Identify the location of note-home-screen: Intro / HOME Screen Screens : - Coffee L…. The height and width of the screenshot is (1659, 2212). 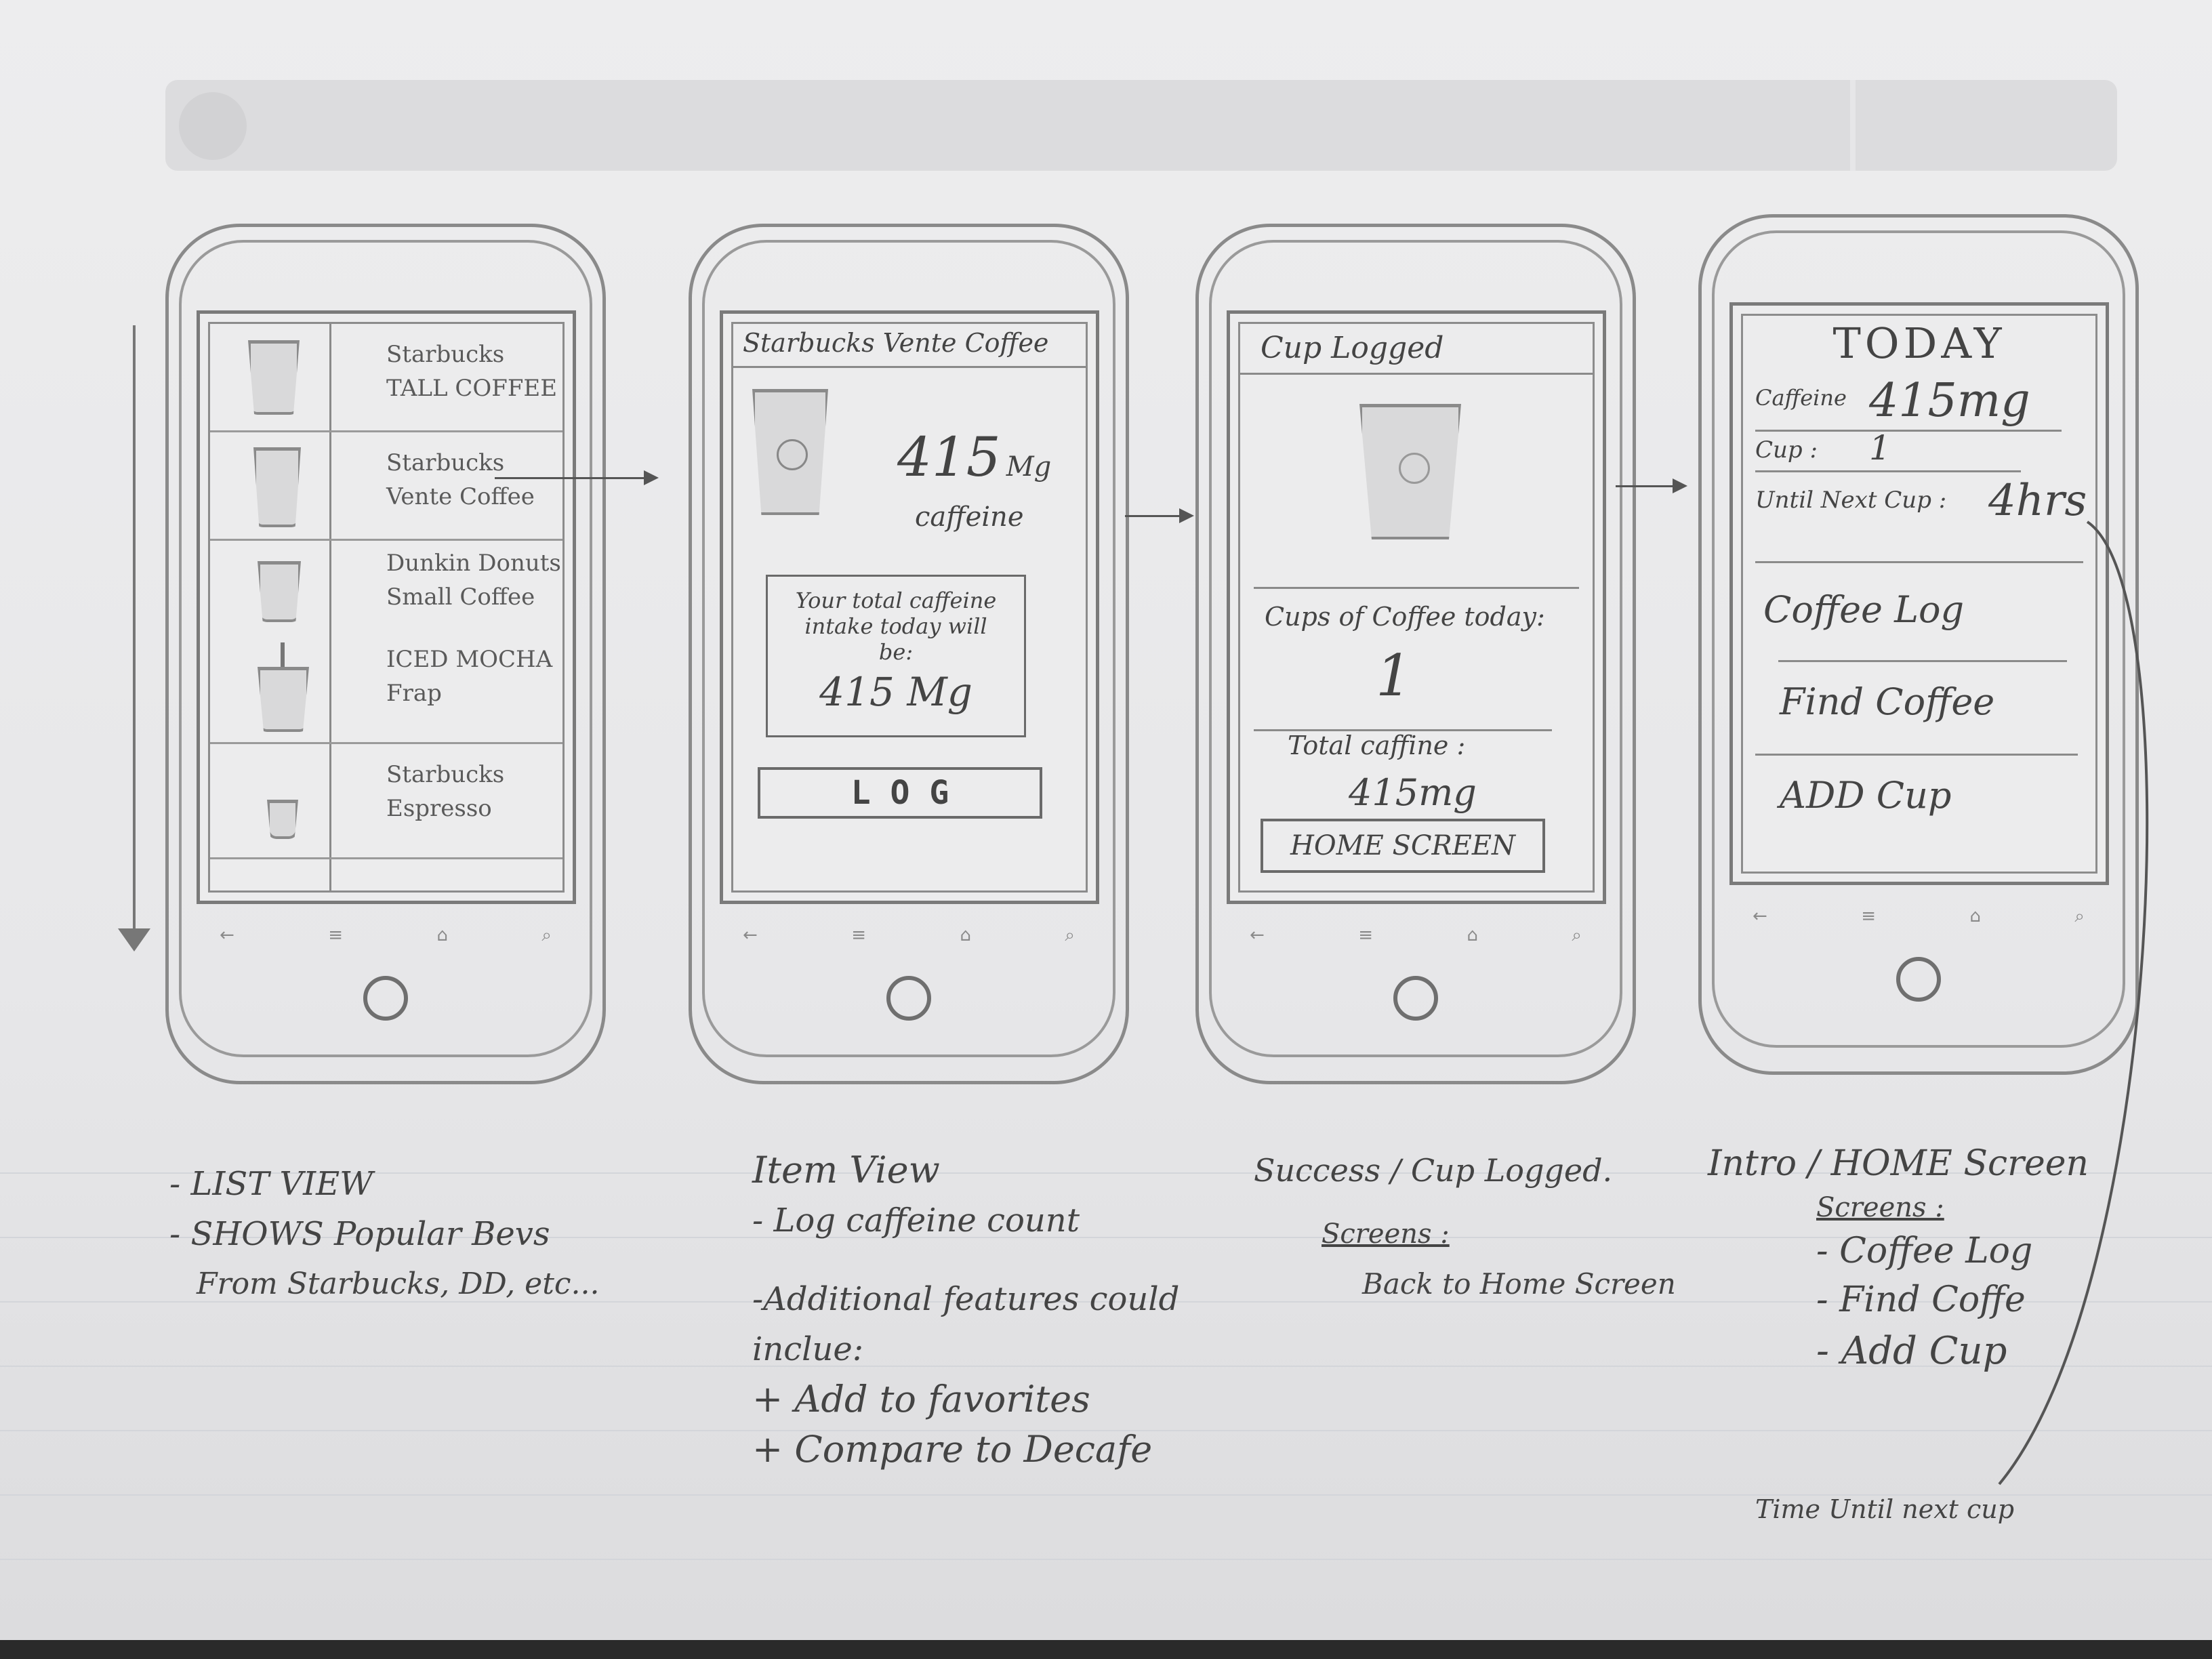
(1899, 1258).